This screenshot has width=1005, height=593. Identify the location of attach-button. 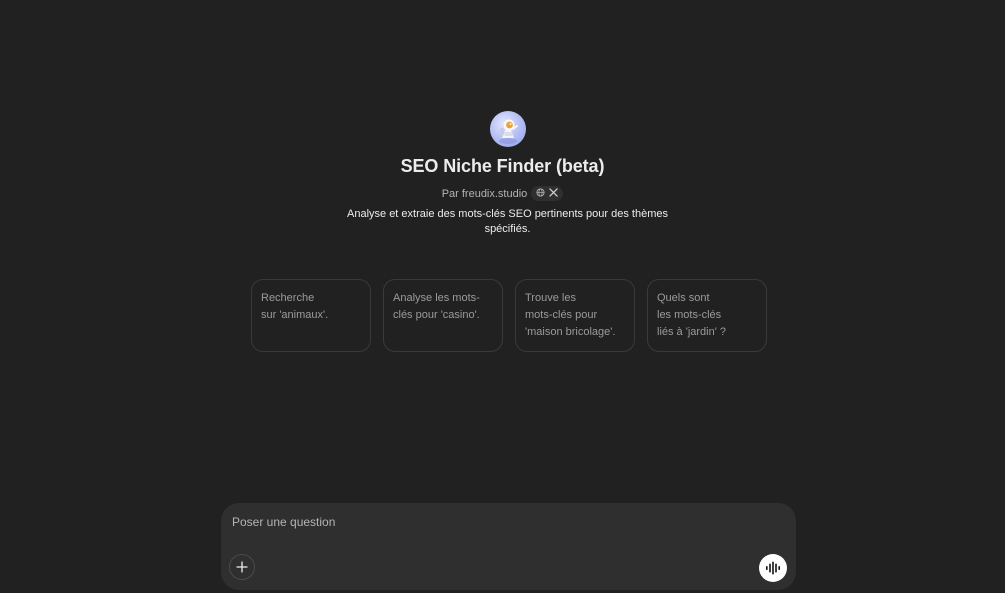
(242, 567).